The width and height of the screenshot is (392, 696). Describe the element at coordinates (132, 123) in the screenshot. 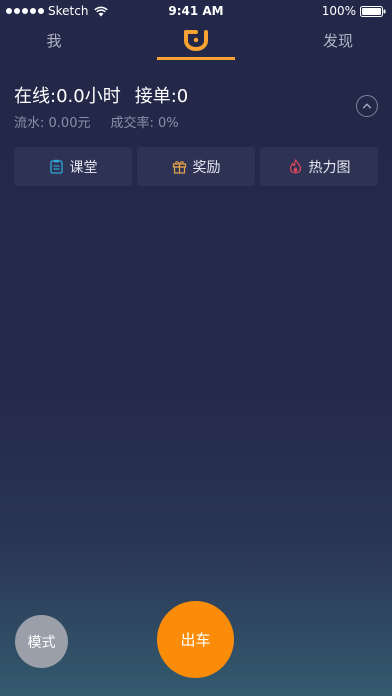

I see `rate-label: 成交率:` at that location.